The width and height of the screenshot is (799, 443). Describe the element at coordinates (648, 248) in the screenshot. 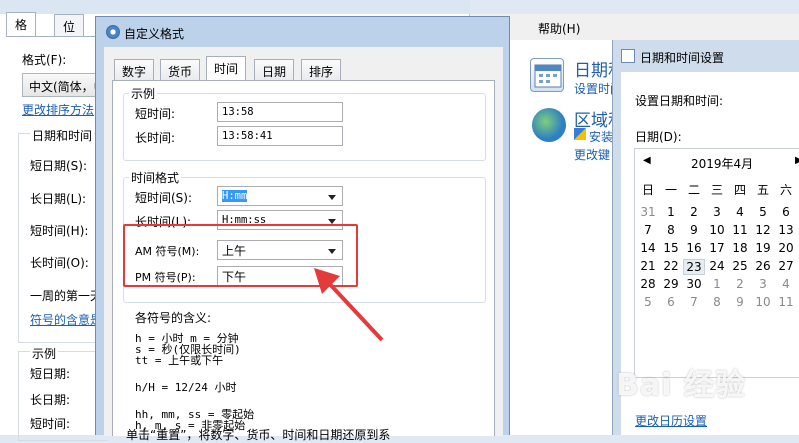

I see `calendar-day: 14` at that location.